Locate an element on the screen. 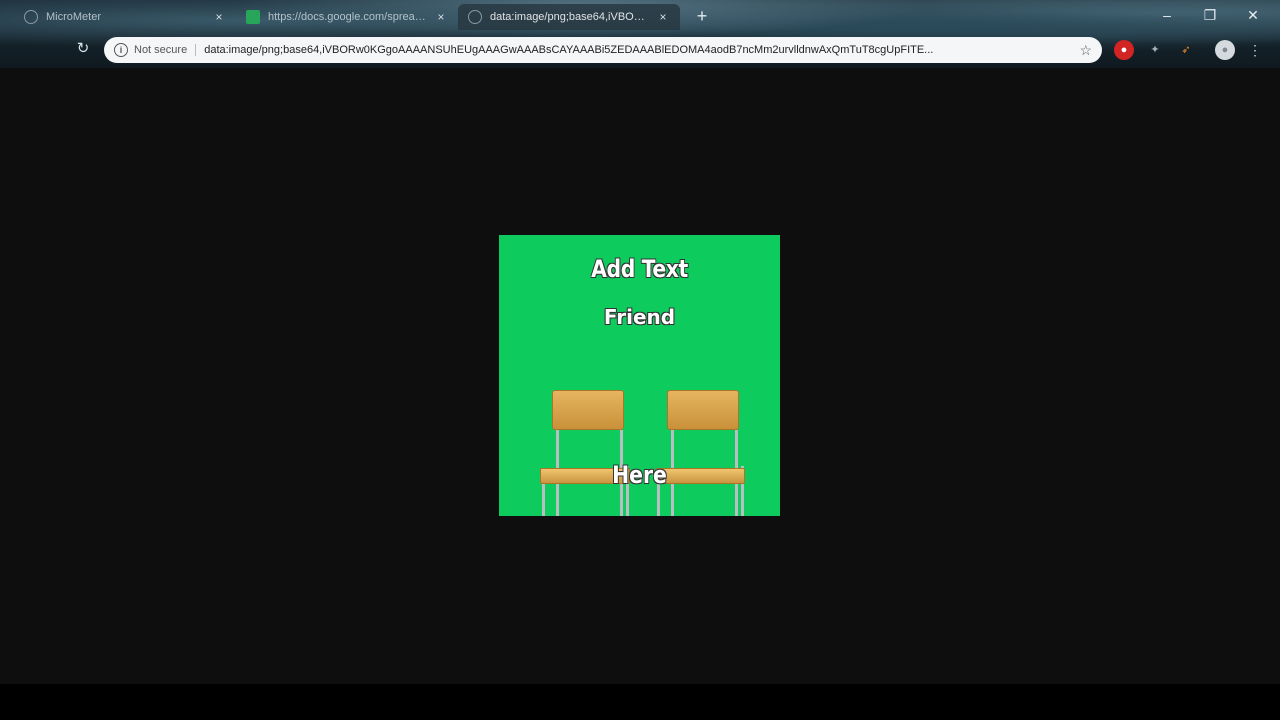  minimize-button: – is located at coordinates (1167, 15).